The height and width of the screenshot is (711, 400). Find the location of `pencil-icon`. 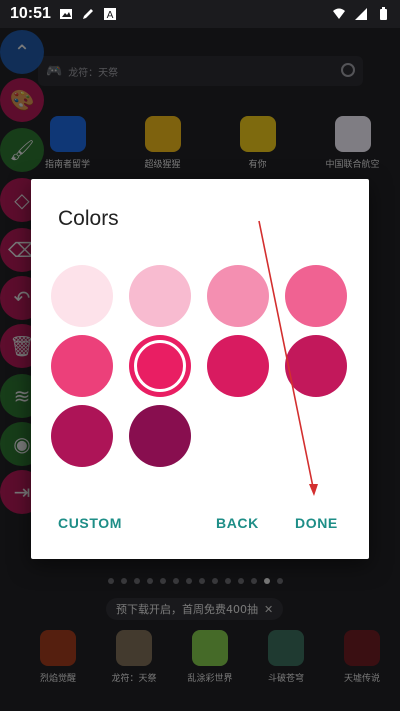

pencil-icon is located at coordinates (87, 14).